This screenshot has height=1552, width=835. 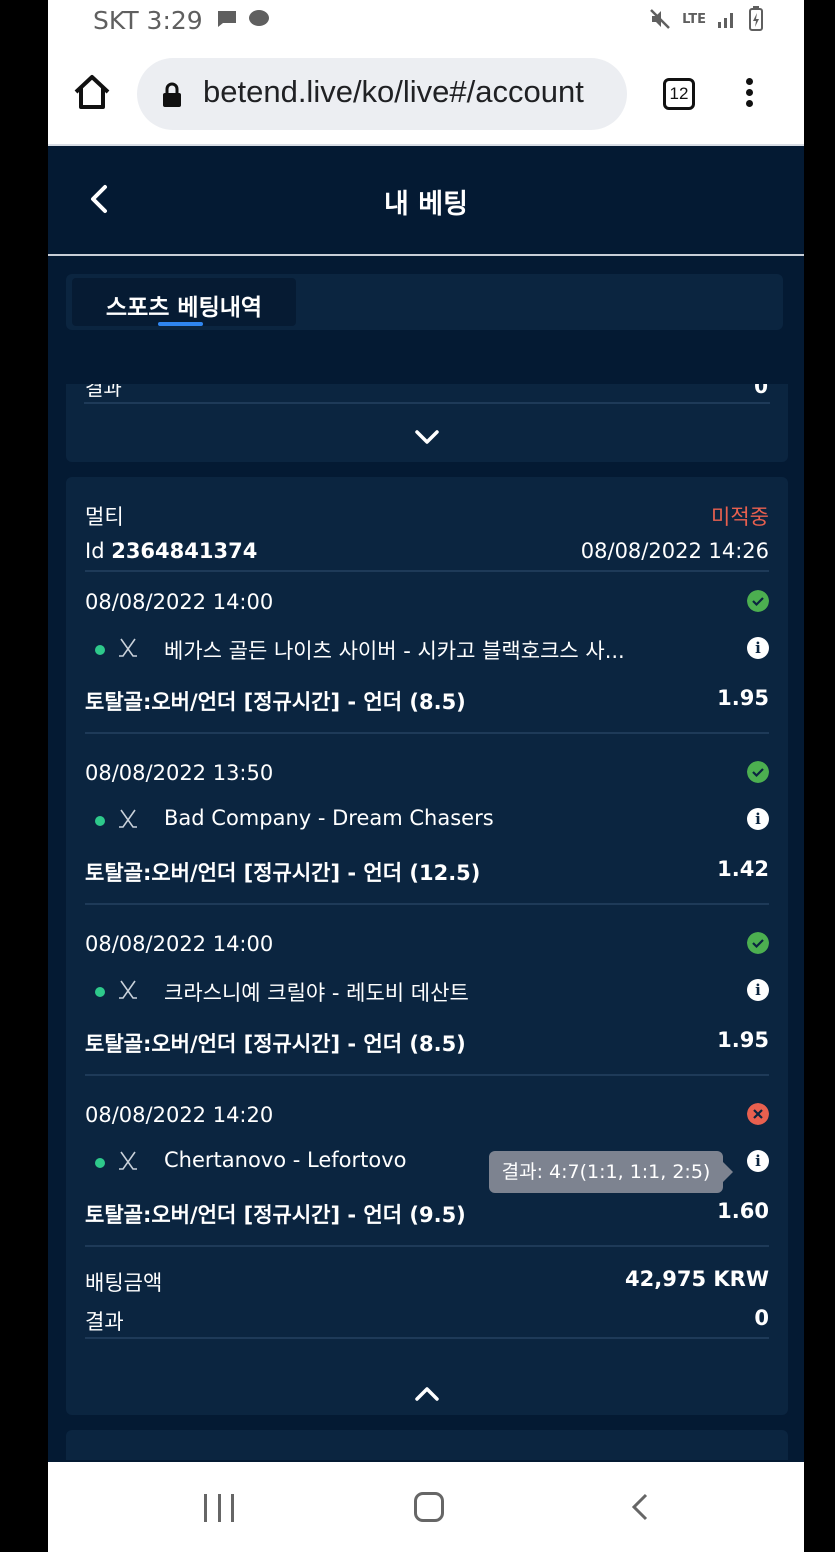 What do you see at coordinates (219, 1508) in the screenshot?
I see `recent-apps-icon` at bounding box center [219, 1508].